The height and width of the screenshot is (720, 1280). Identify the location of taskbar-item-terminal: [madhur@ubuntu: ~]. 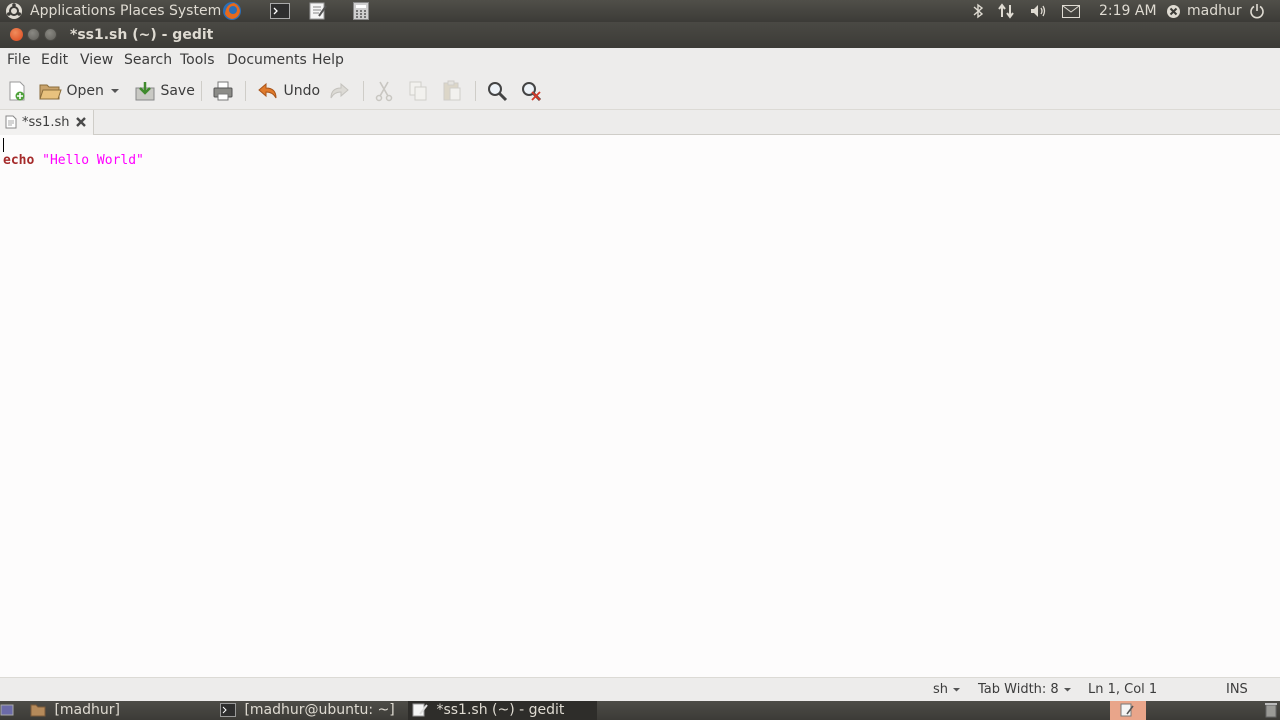
(310, 710).